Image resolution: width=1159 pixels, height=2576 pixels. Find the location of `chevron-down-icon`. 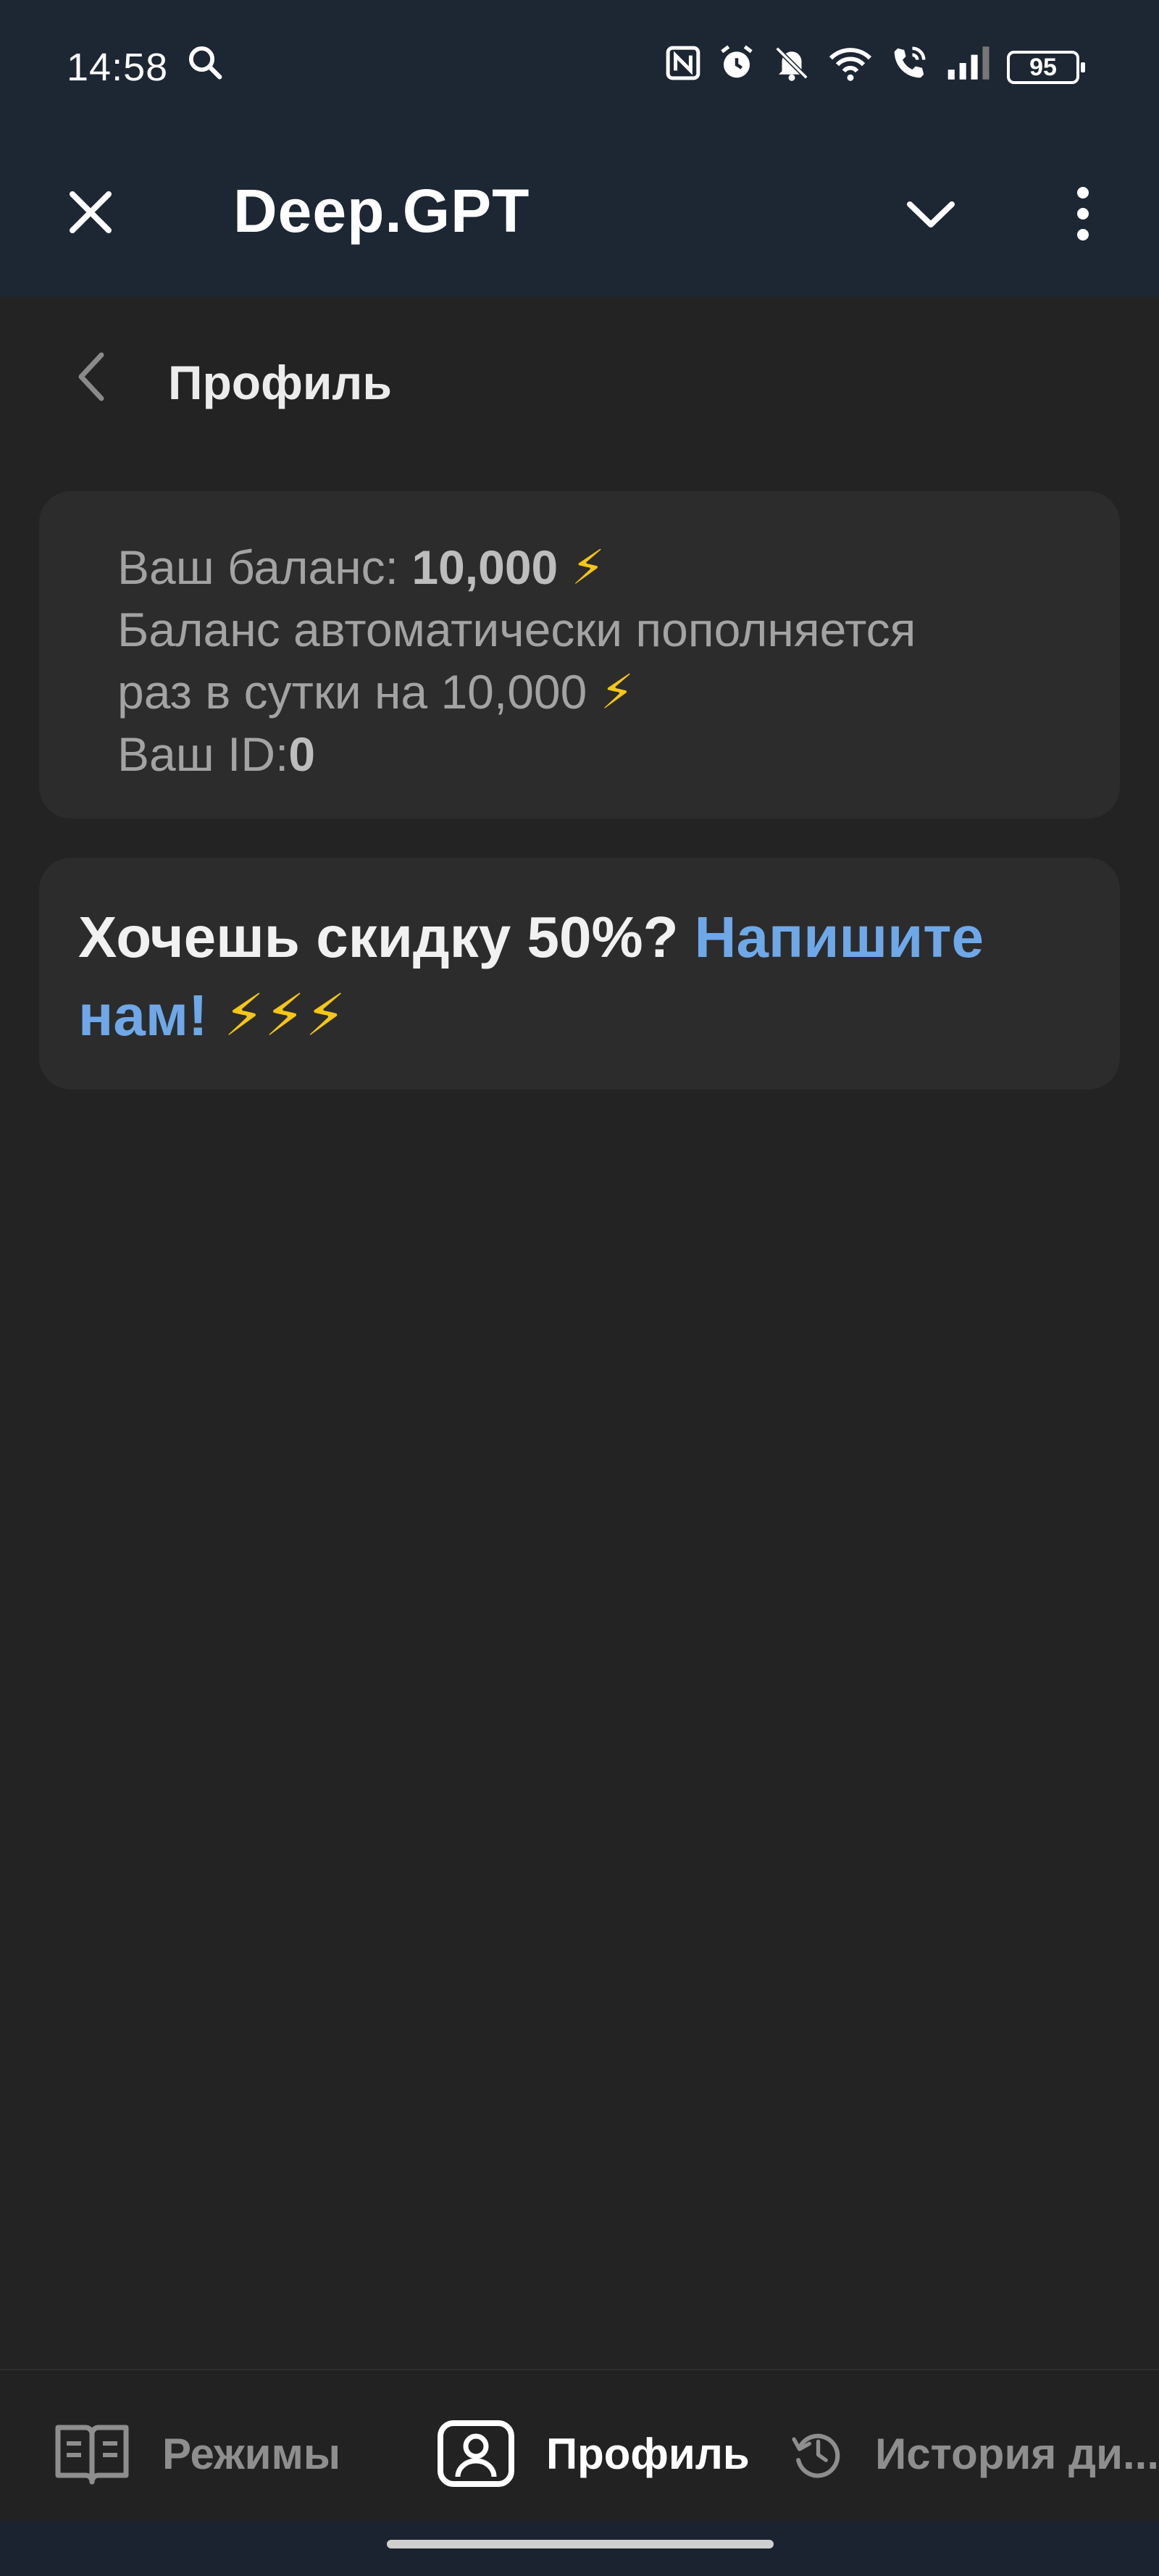

chevron-down-icon is located at coordinates (931, 214).